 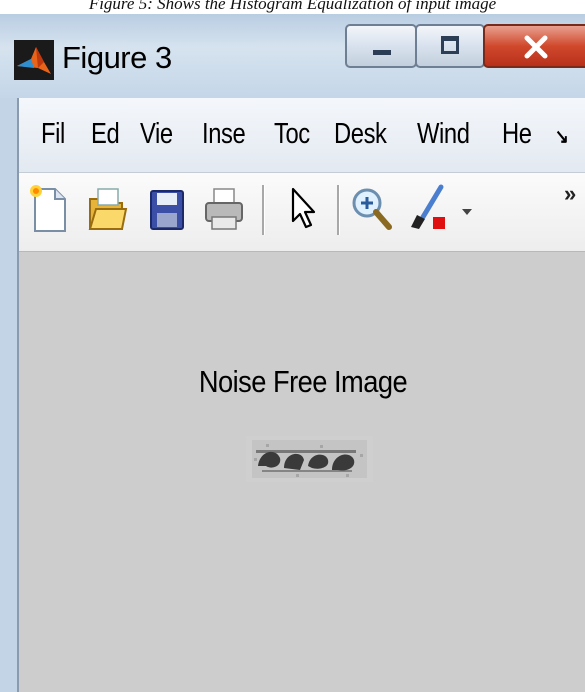 What do you see at coordinates (49, 209) in the screenshot?
I see `new-file-icon` at bounding box center [49, 209].